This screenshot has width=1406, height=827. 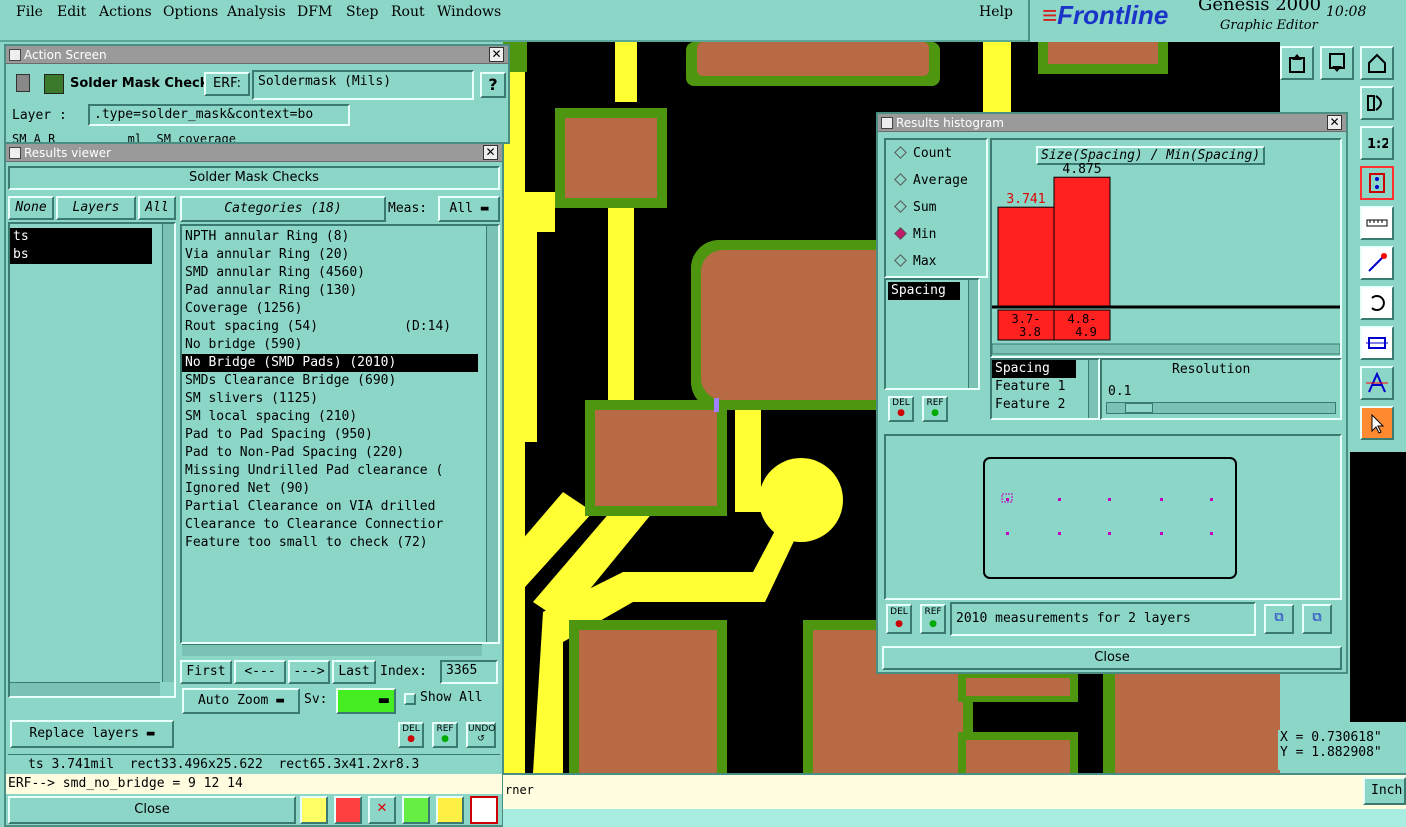 I want to click on radio-count: Count, so click(x=923, y=153).